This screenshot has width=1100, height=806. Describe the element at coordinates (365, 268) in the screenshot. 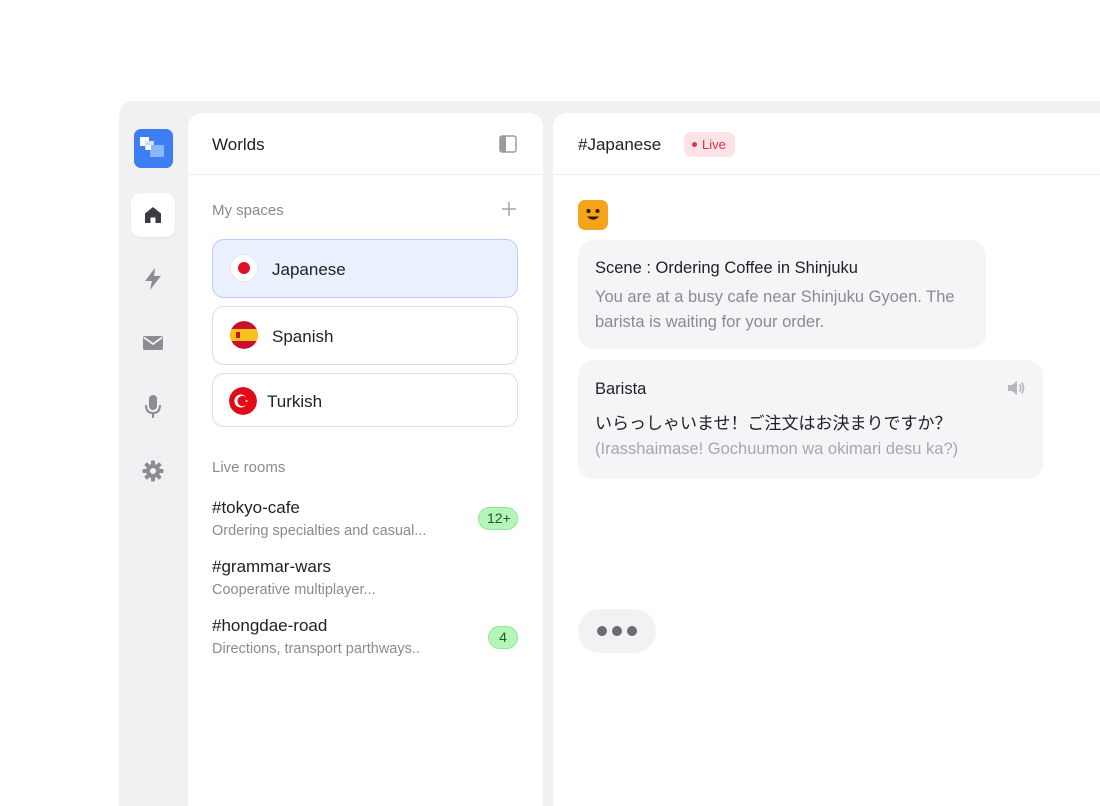

I see `space-item-japanese: Japanese` at that location.